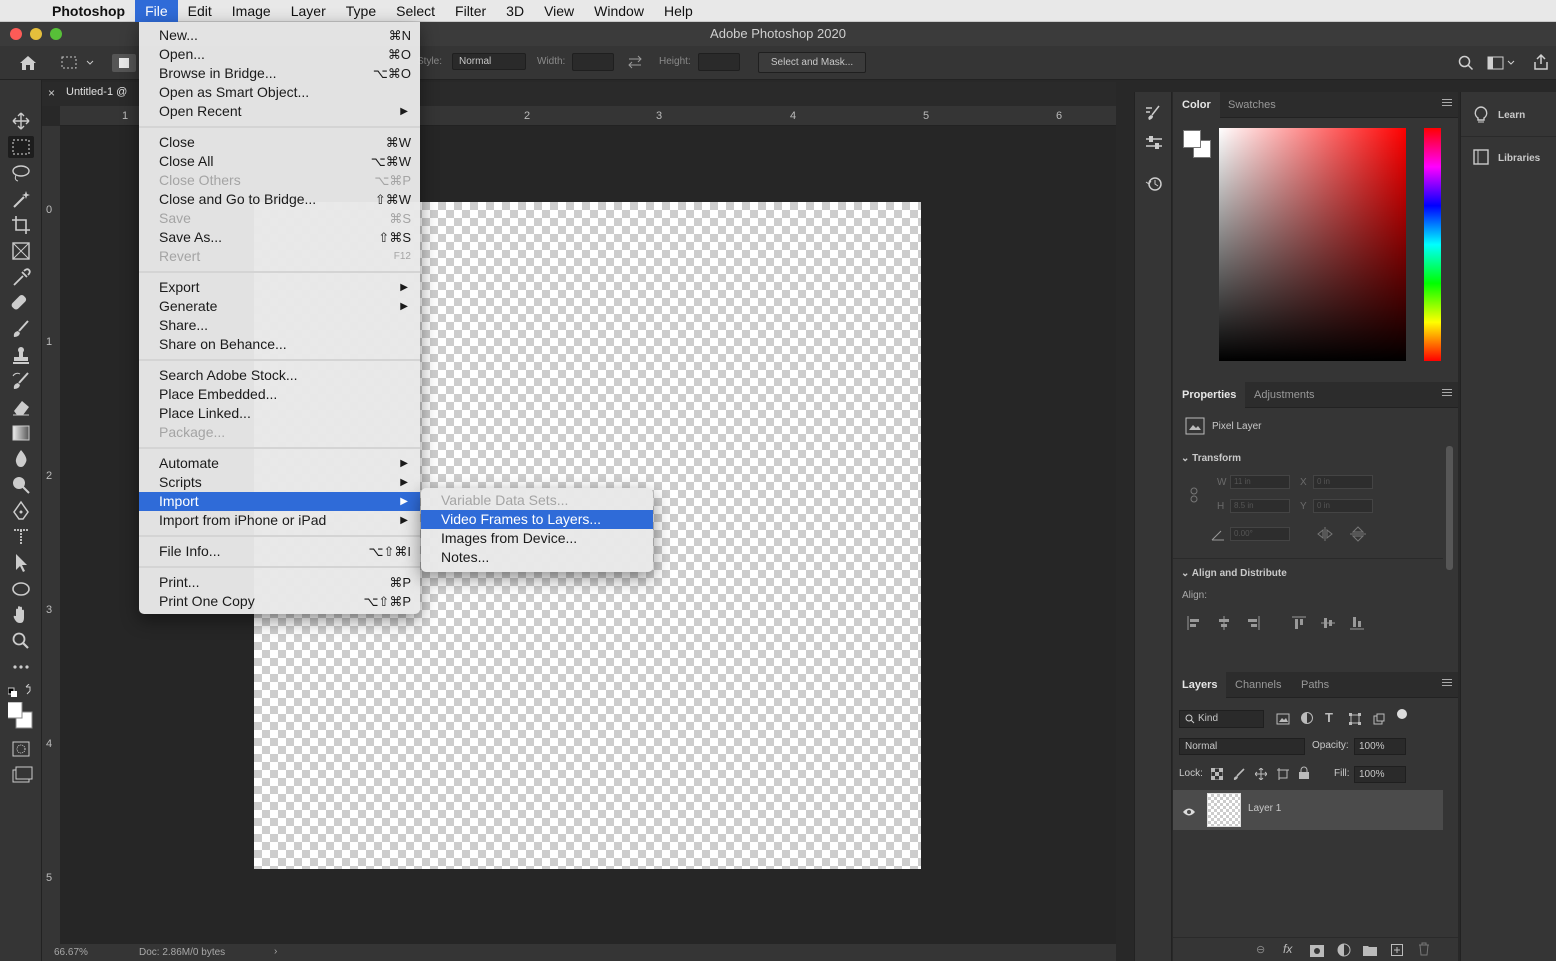 The height and width of the screenshot is (961, 1556). I want to click on style-select: Normal, so click(489, 61).